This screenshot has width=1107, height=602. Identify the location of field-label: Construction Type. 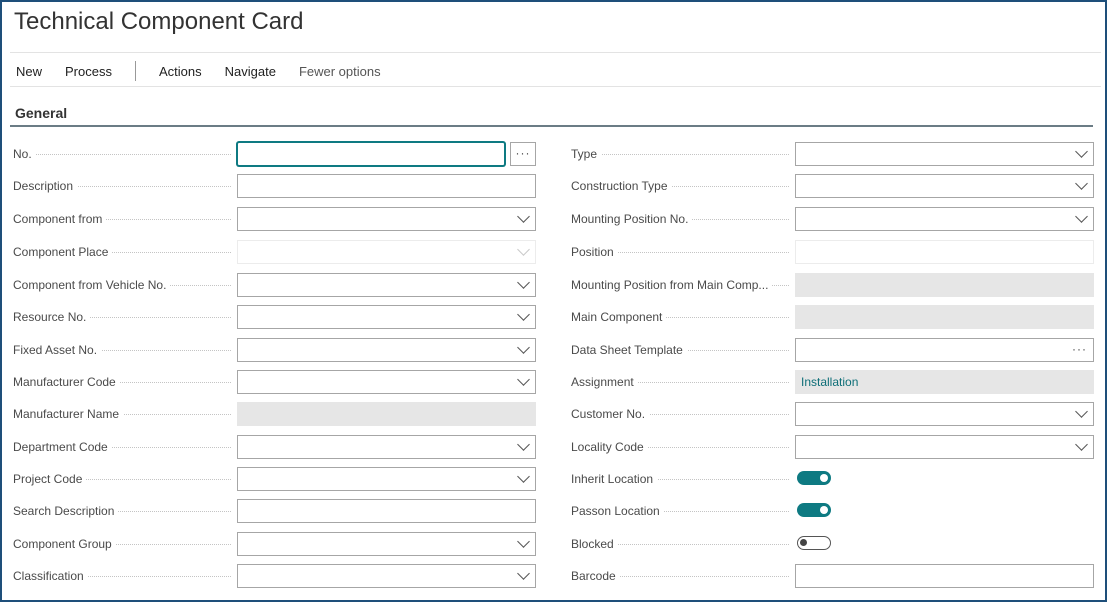
(621, 186).